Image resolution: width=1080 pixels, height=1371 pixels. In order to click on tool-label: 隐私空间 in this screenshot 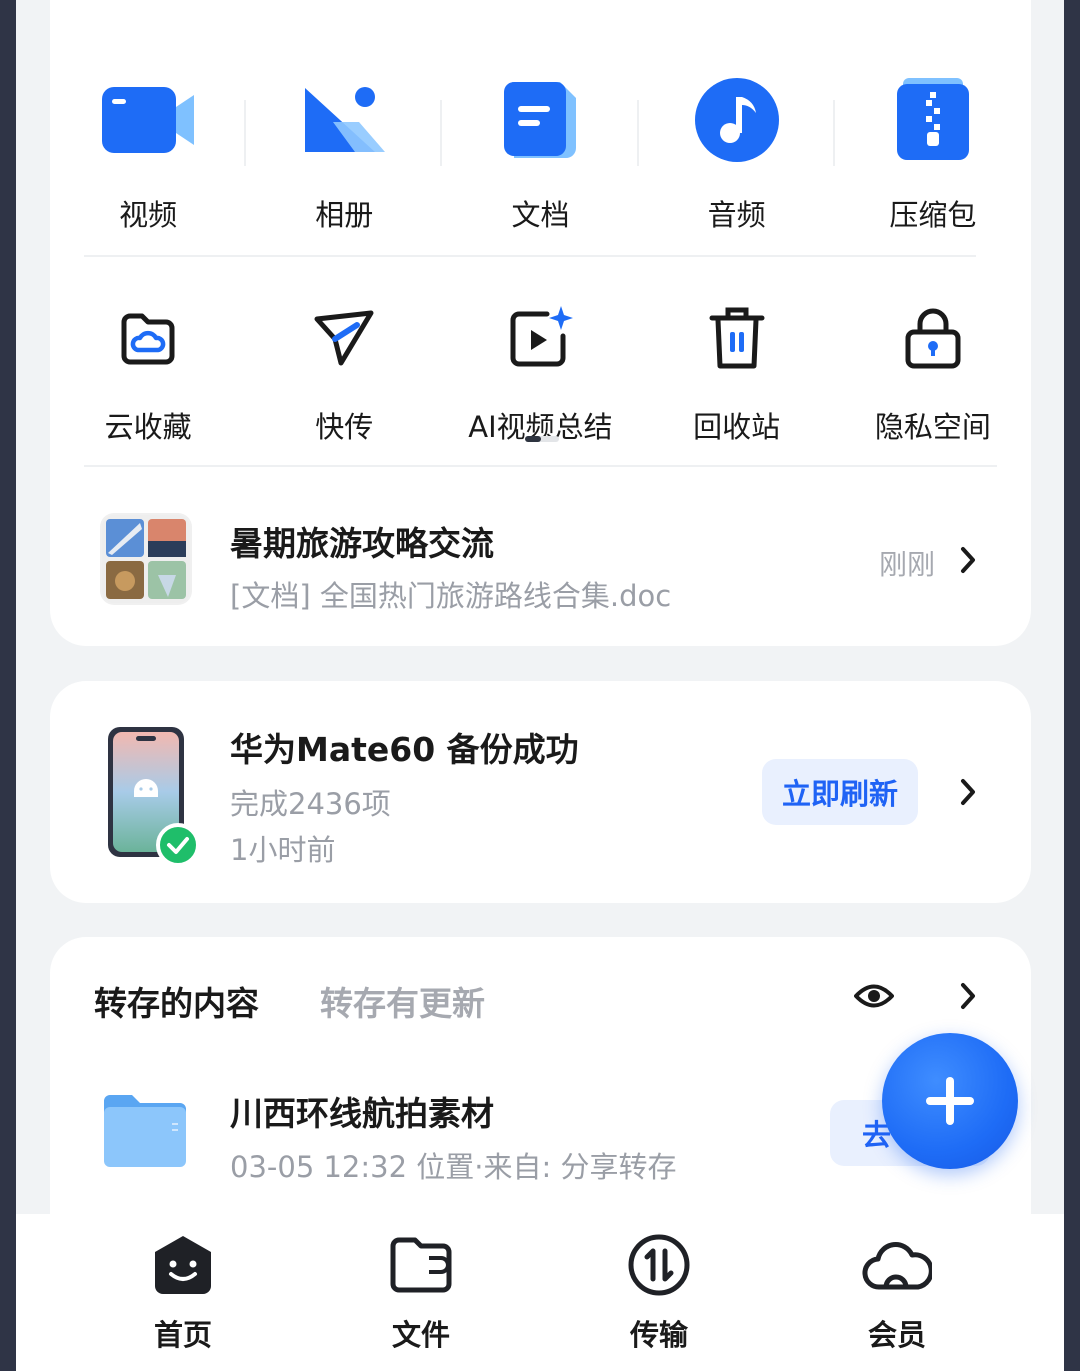, I will do `click(932, 427)`.